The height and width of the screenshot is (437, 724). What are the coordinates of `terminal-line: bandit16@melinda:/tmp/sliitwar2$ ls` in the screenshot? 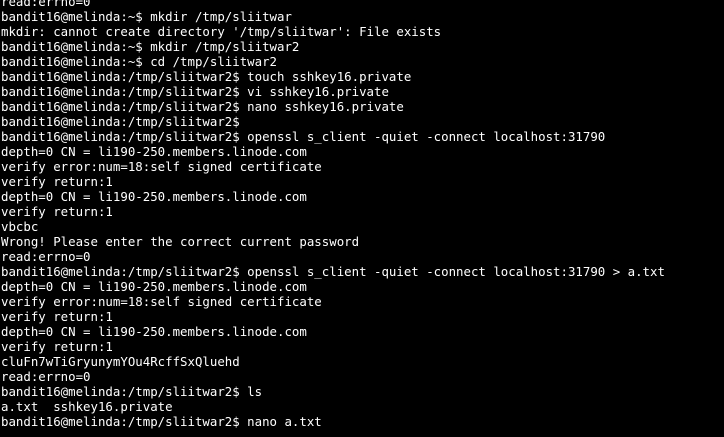 It's located at (132, 391).